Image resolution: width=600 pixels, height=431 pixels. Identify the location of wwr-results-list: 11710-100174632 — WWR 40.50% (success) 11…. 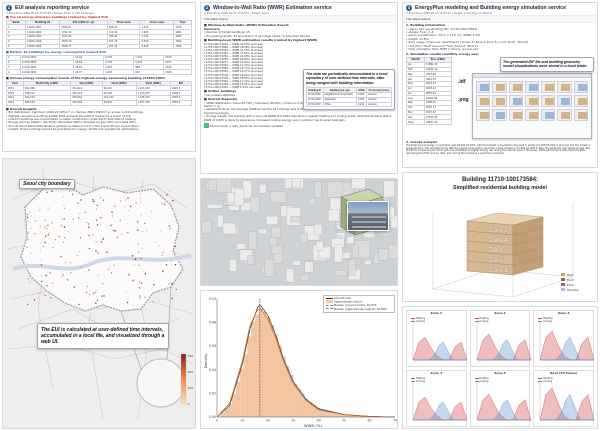
(247, 66).